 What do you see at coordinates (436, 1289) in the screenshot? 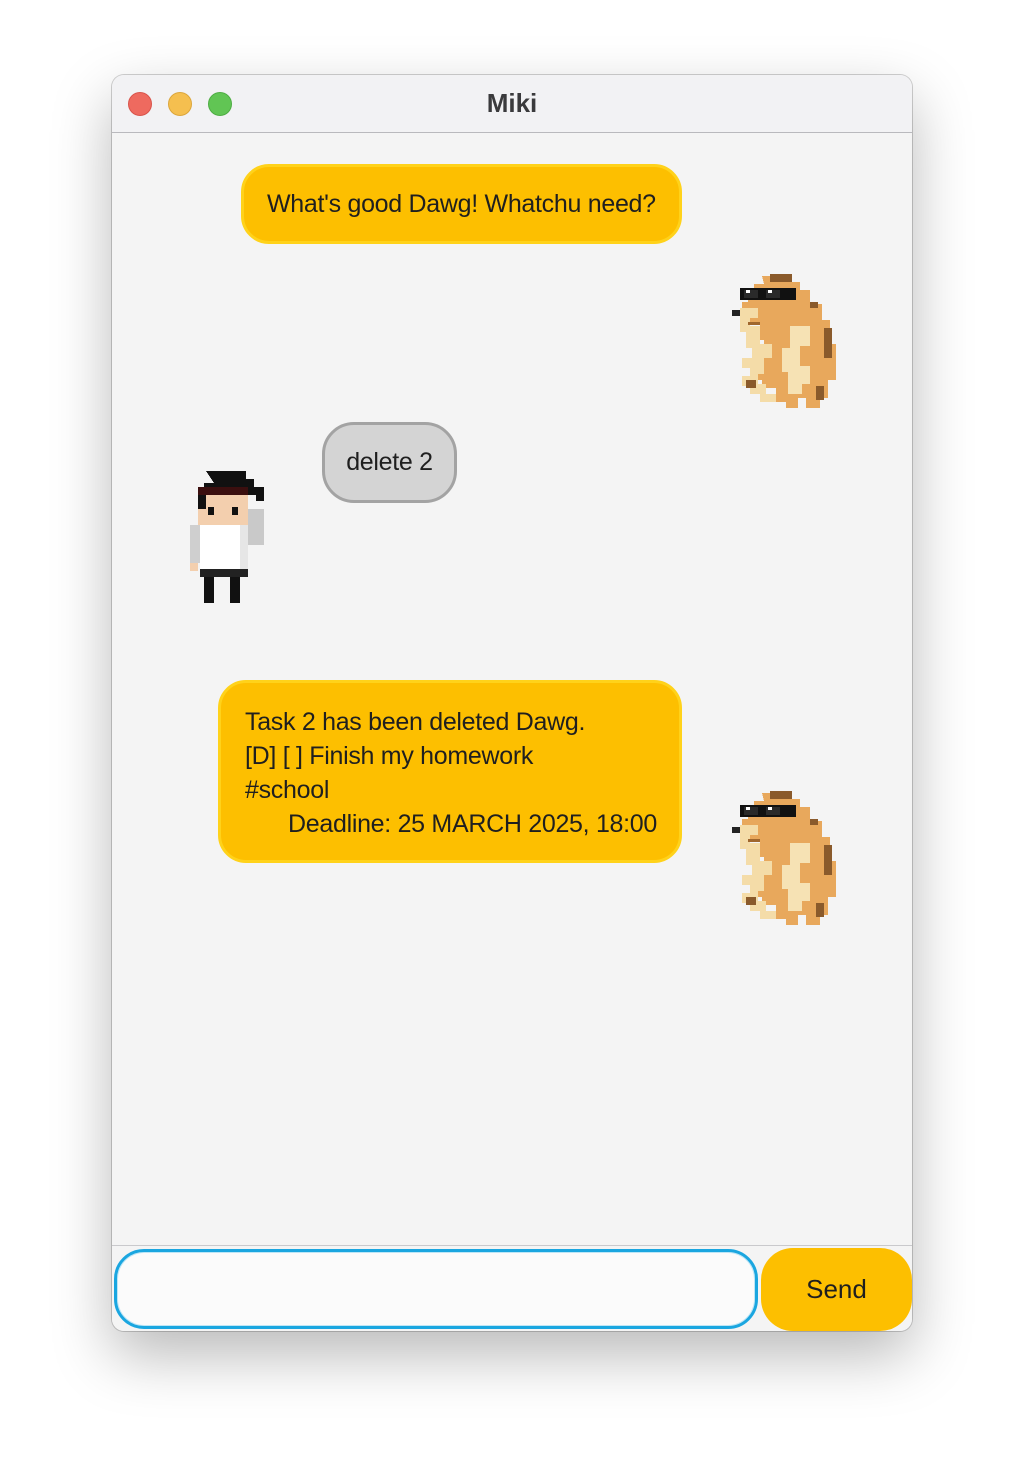
I see `message-input` at bounding box center [436, 1289].